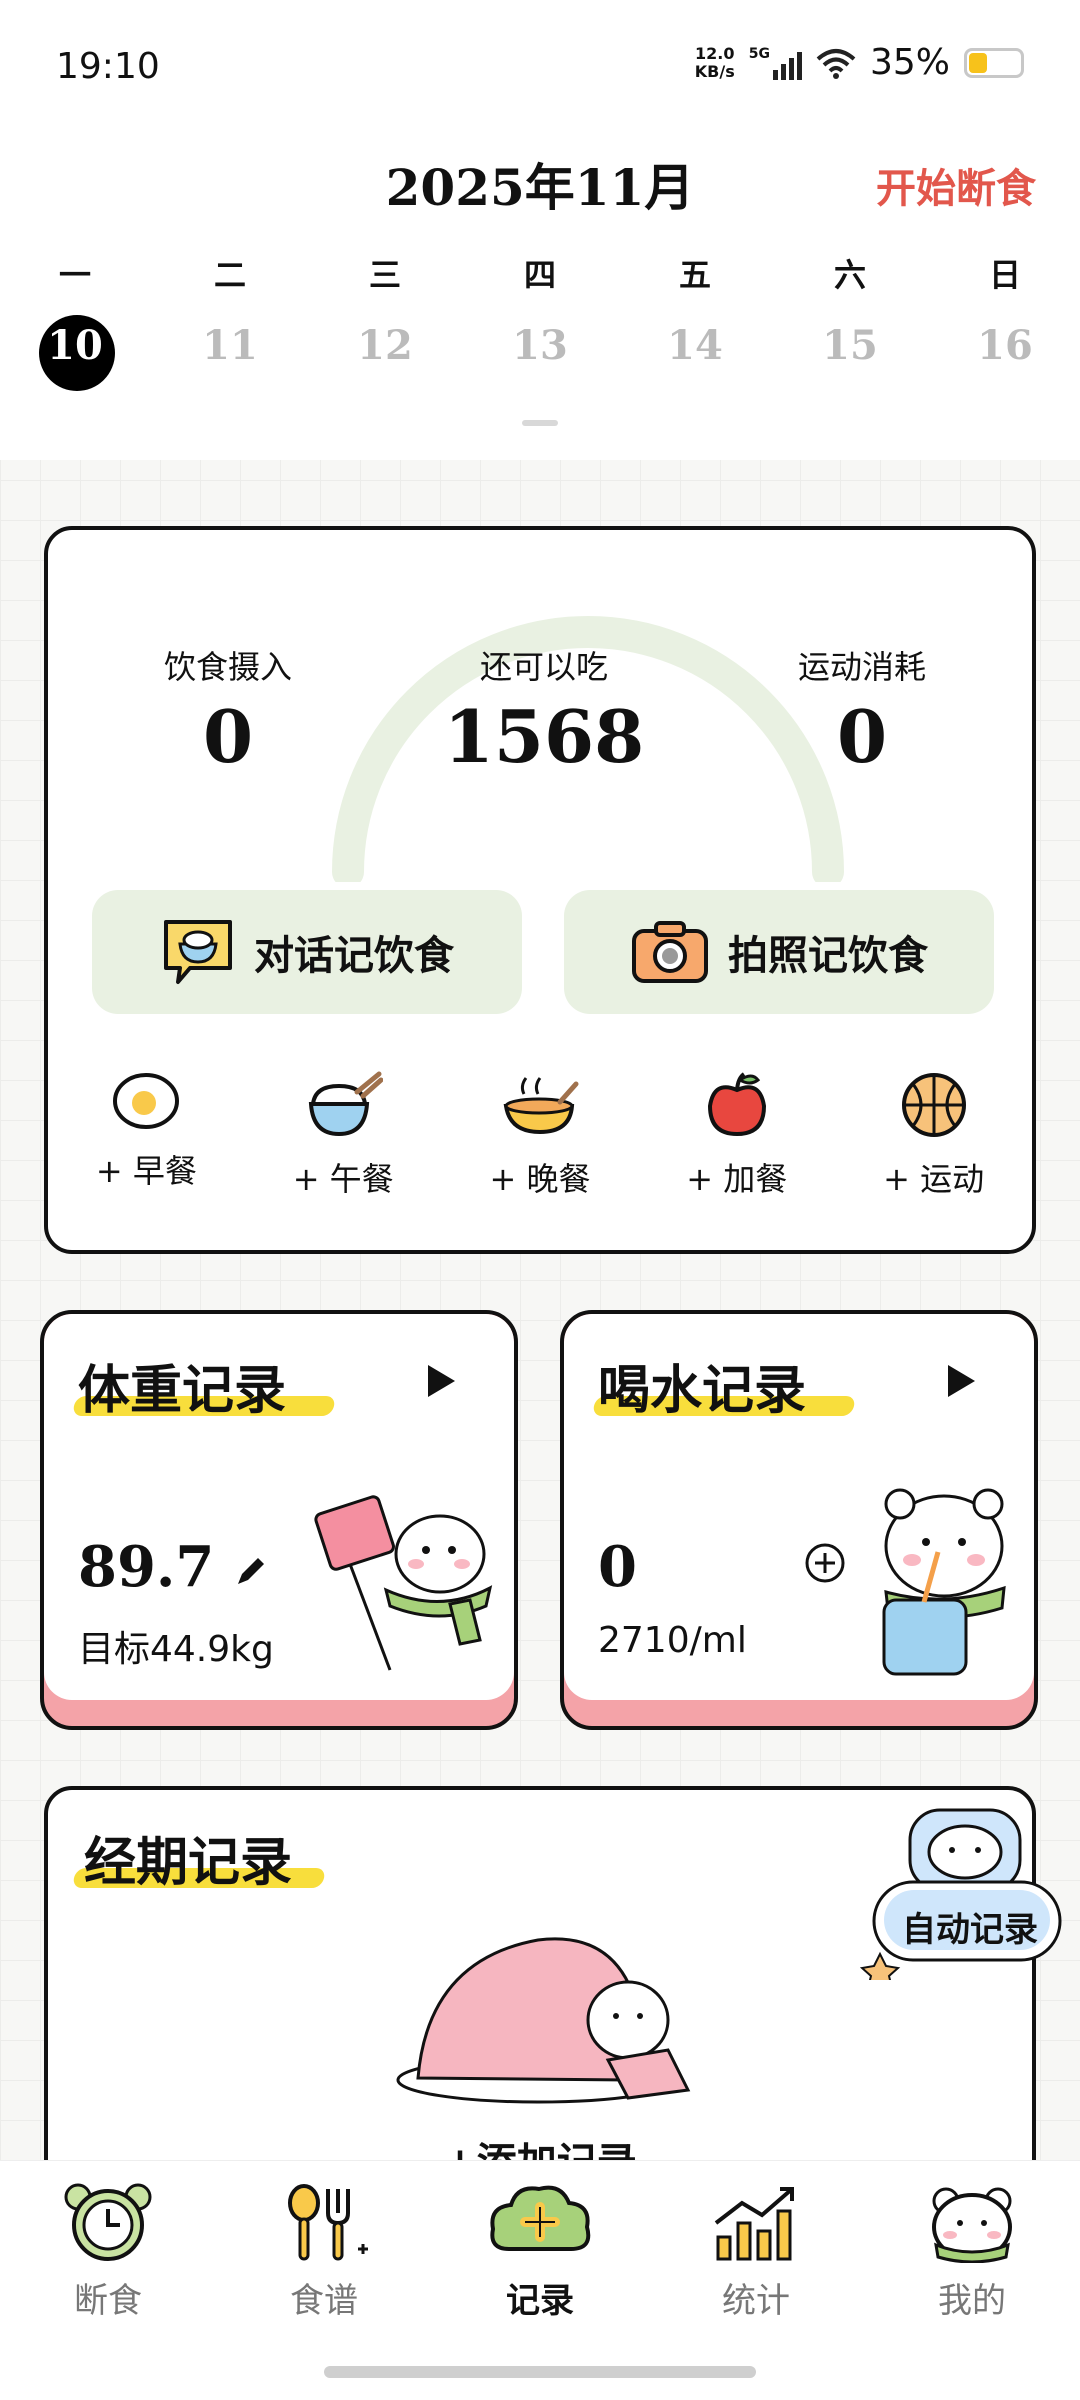 This screenshot has width=1080, height=2400. Describe the element at coordinates (859, 62) in the screenshot. I see `status-bar-right: 12.0 KB/s 5G 35%` at that location.